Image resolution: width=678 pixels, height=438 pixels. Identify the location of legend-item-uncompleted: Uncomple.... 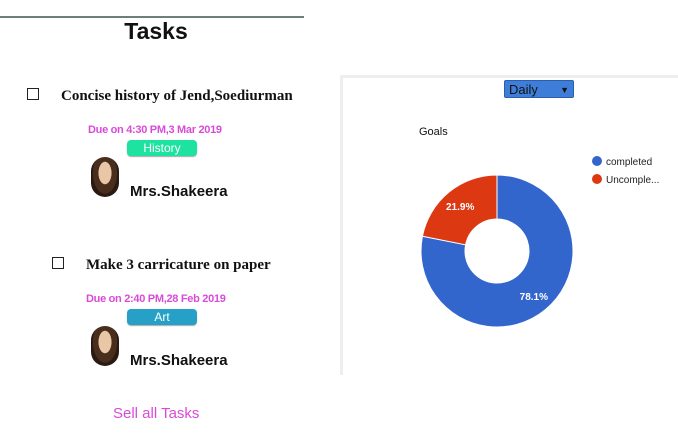
(625, 180).